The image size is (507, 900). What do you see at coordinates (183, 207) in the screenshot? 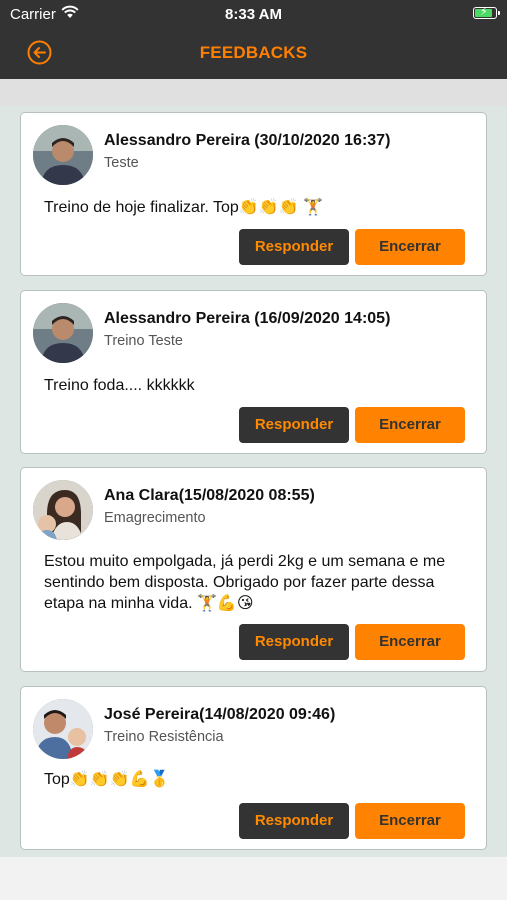
I see `feedback-message: Treino de hoje finalizar. Top👏👏👏 🏋️` at bounding box center [183, 207].